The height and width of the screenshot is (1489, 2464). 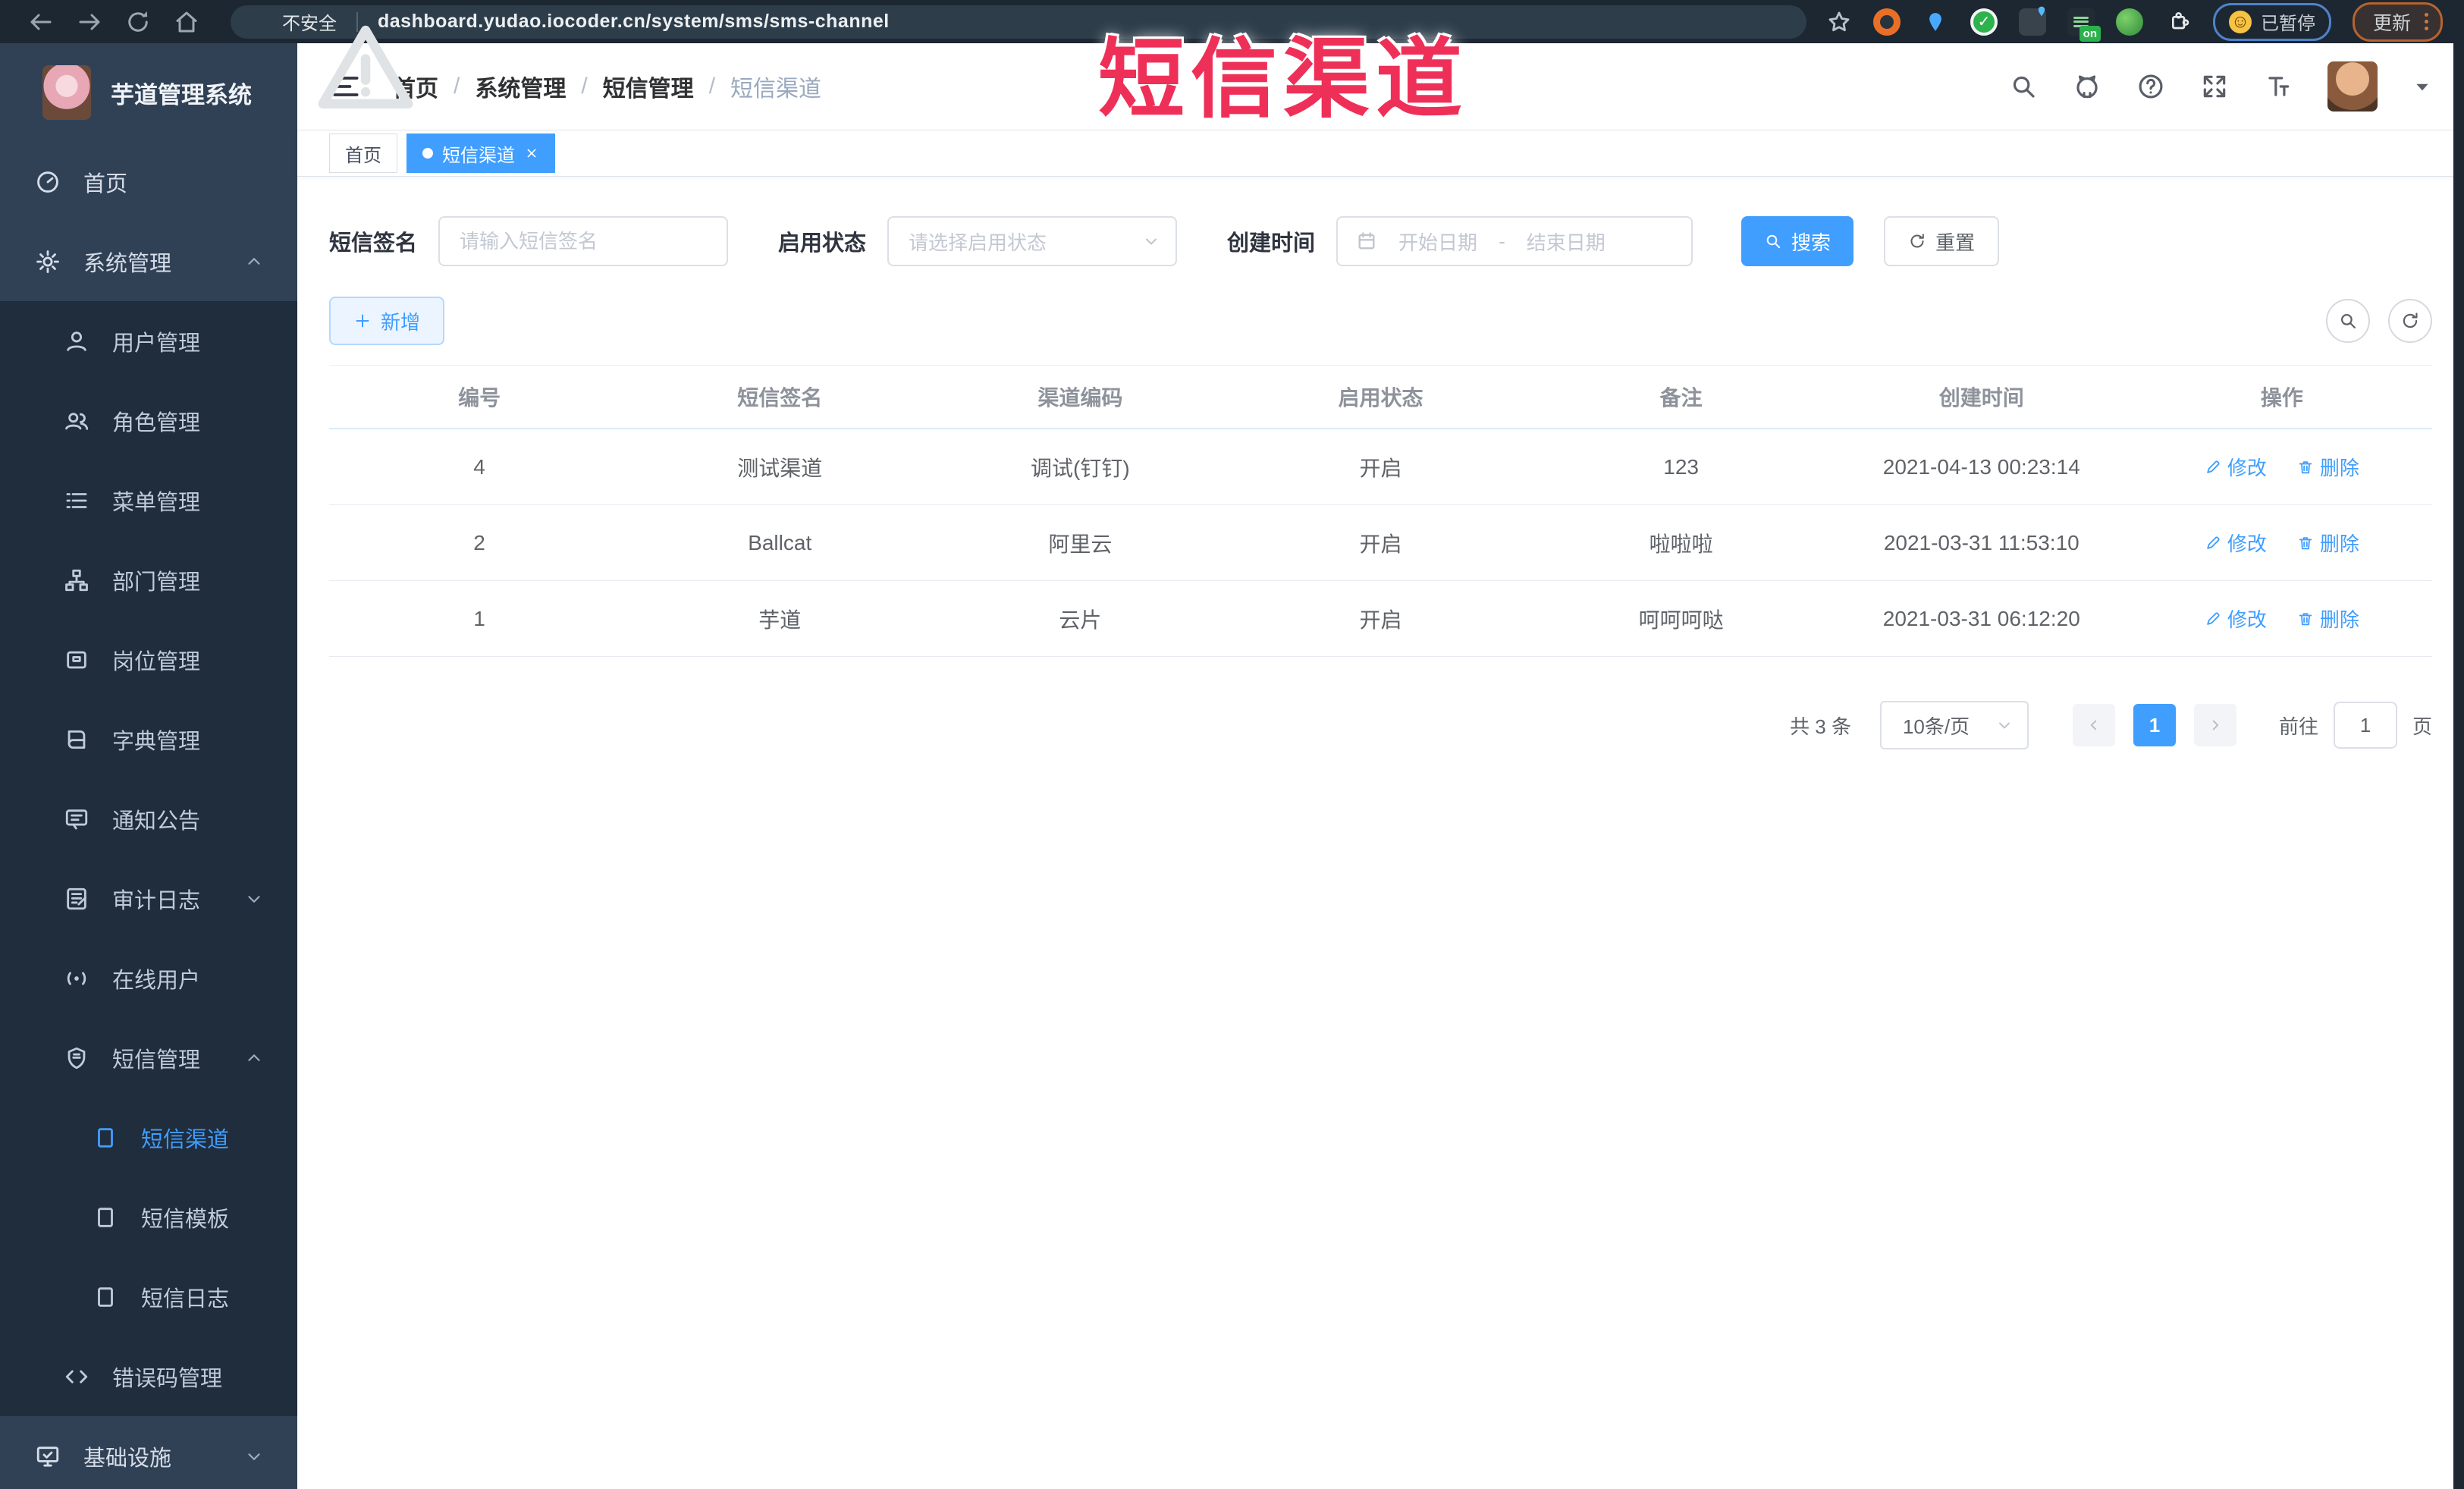 What do you see at coordinates (76, 739) in the screenshot?
I see `dictionary-icon` at bounding box center [76, 739].